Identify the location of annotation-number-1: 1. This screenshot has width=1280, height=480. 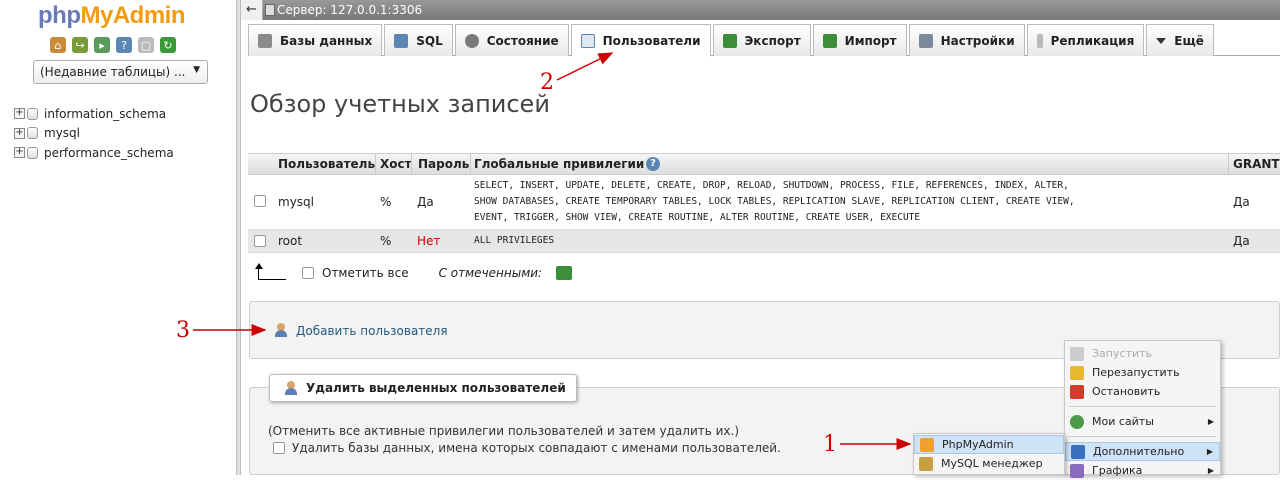
(830, 444).